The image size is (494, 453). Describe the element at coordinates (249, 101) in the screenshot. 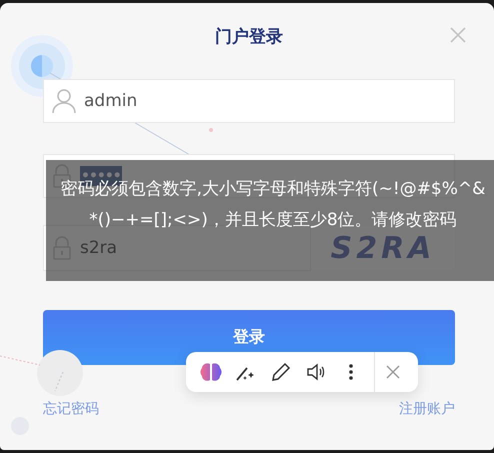

I see `username-field: admin` at that location.